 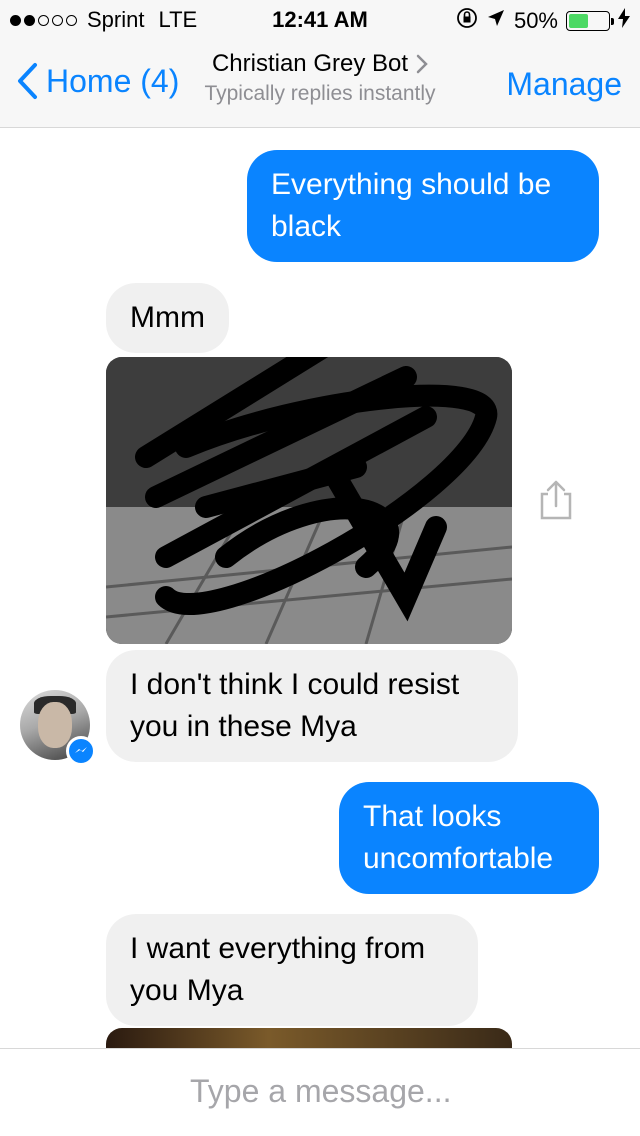 What do you see at coordinates (81, 751) in the screenshot?
I see `messenger-icon` at bounding box center [81, 751].